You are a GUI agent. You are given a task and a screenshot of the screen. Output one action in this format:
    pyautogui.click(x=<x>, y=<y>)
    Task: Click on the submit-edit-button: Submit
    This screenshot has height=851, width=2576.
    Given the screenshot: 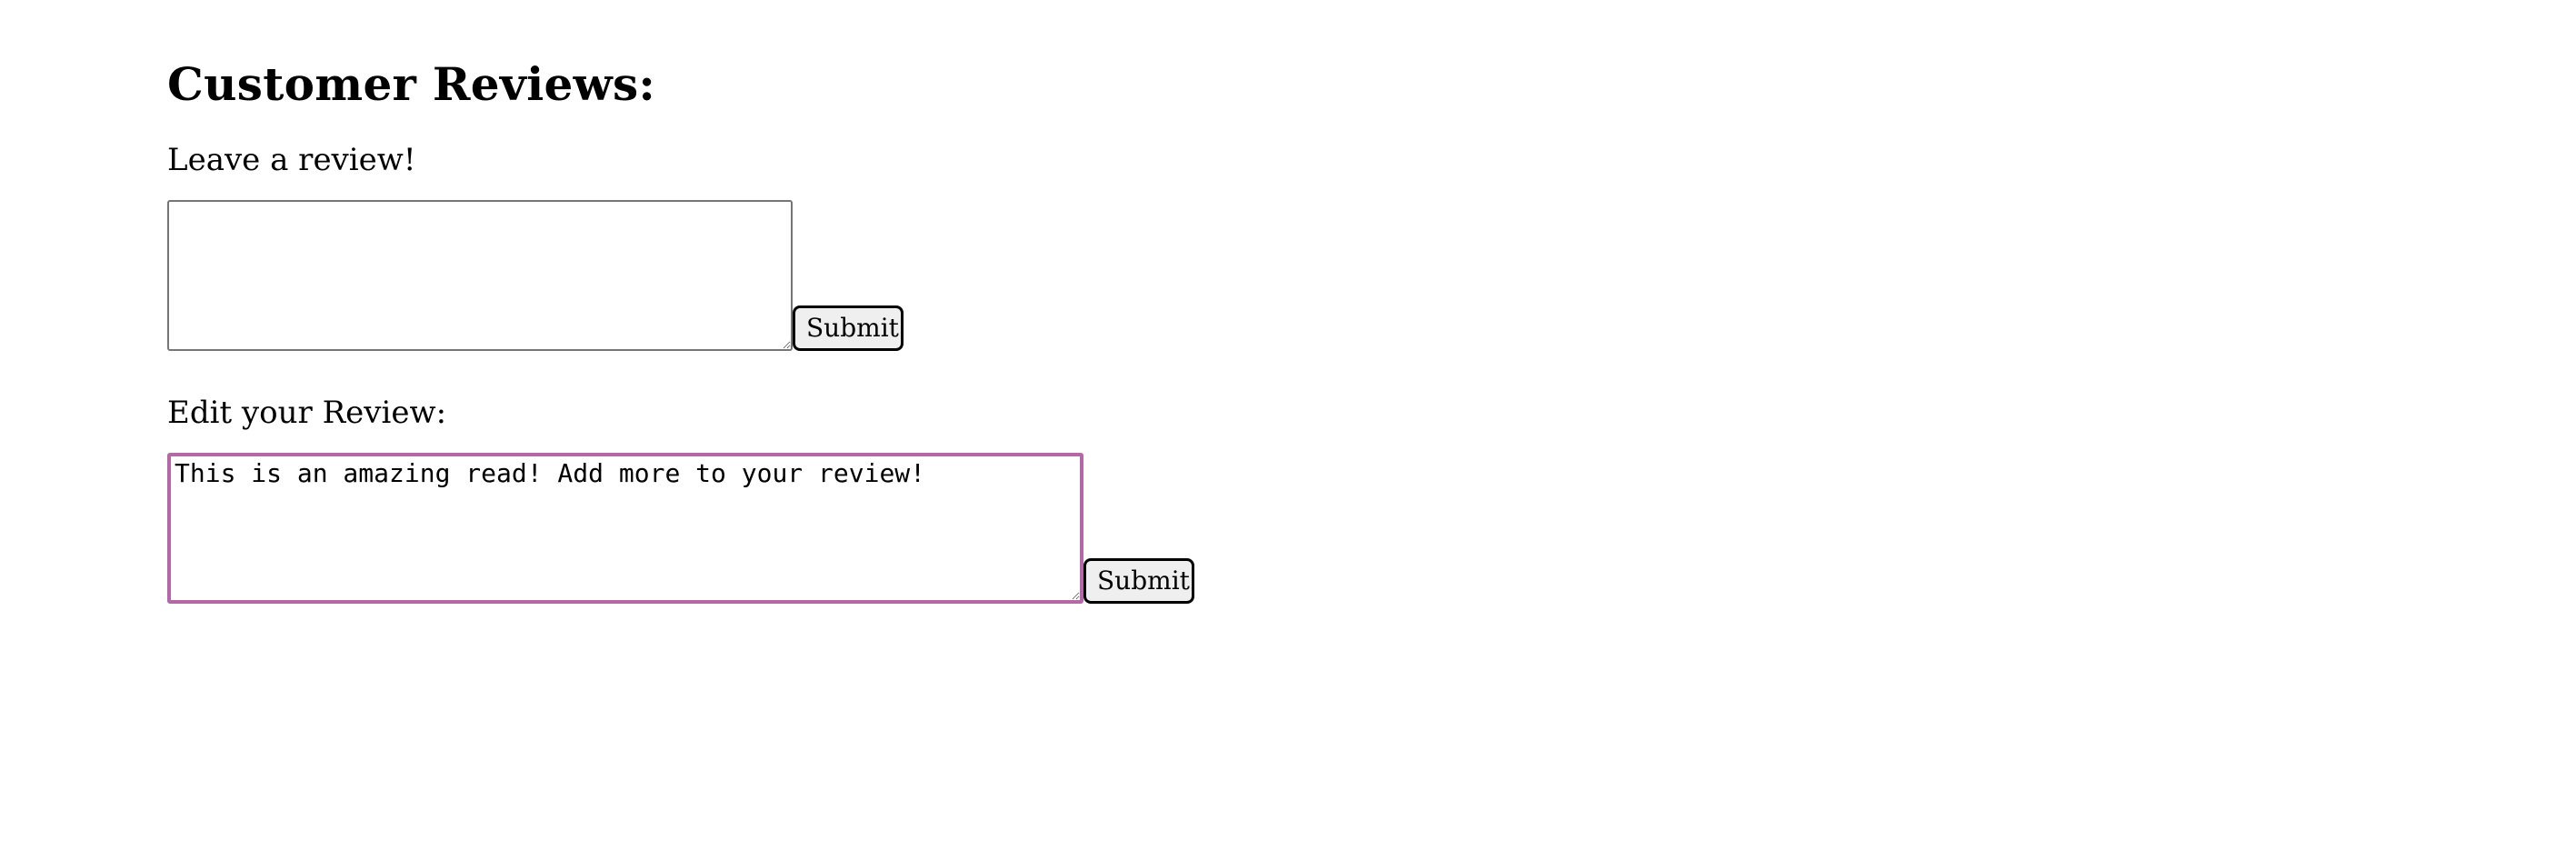 What is the action you would take?
    pyautogui.click(x=1138, y=581)
    